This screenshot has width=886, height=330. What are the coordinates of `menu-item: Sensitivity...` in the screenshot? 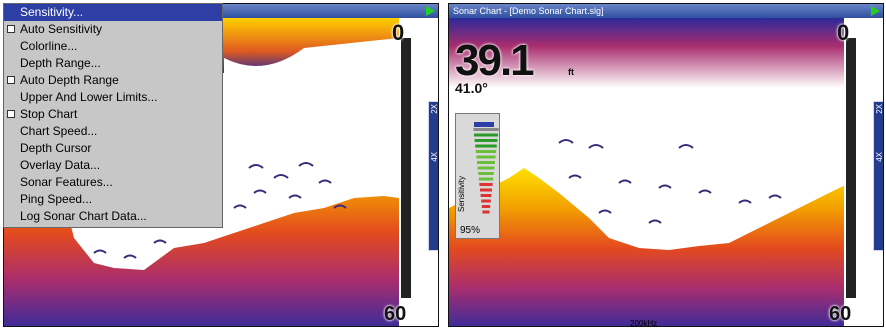 It's located at (113, 12).